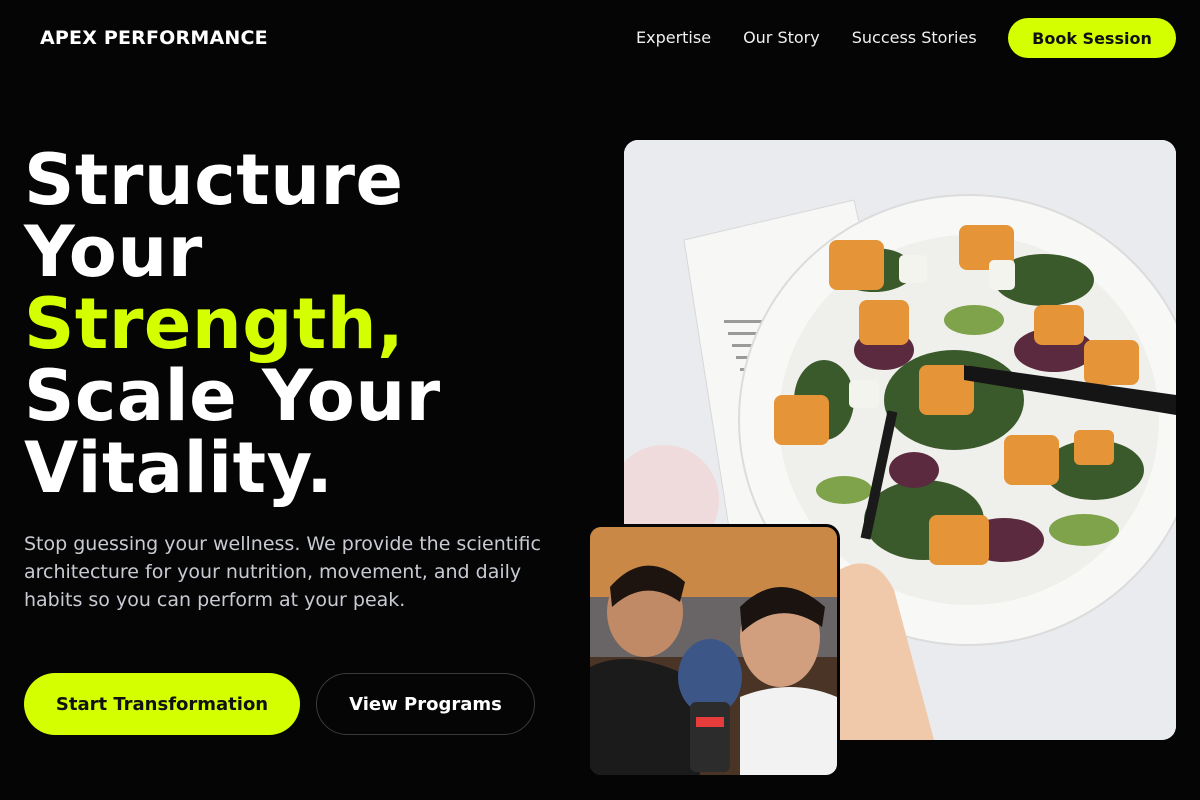 The width and height of the screenshot is (1200, 800). Describe the element at coordinates (673, 37) in the screenshot. I see `nav-link-expertise: Expertise` at that location.